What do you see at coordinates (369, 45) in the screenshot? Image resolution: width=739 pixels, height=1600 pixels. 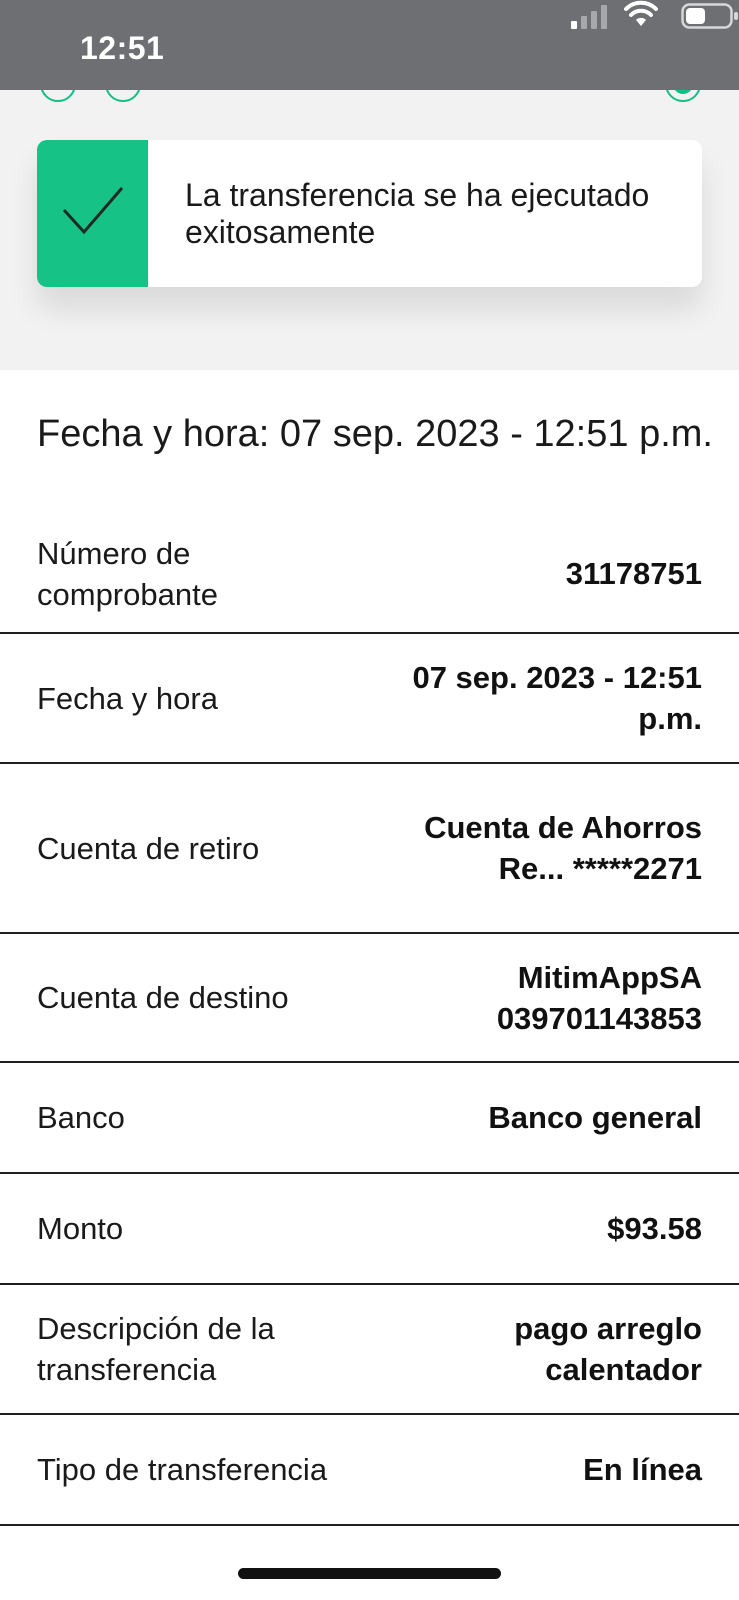 I see `status-bar: 12:51` at bounding box center [369, 45].